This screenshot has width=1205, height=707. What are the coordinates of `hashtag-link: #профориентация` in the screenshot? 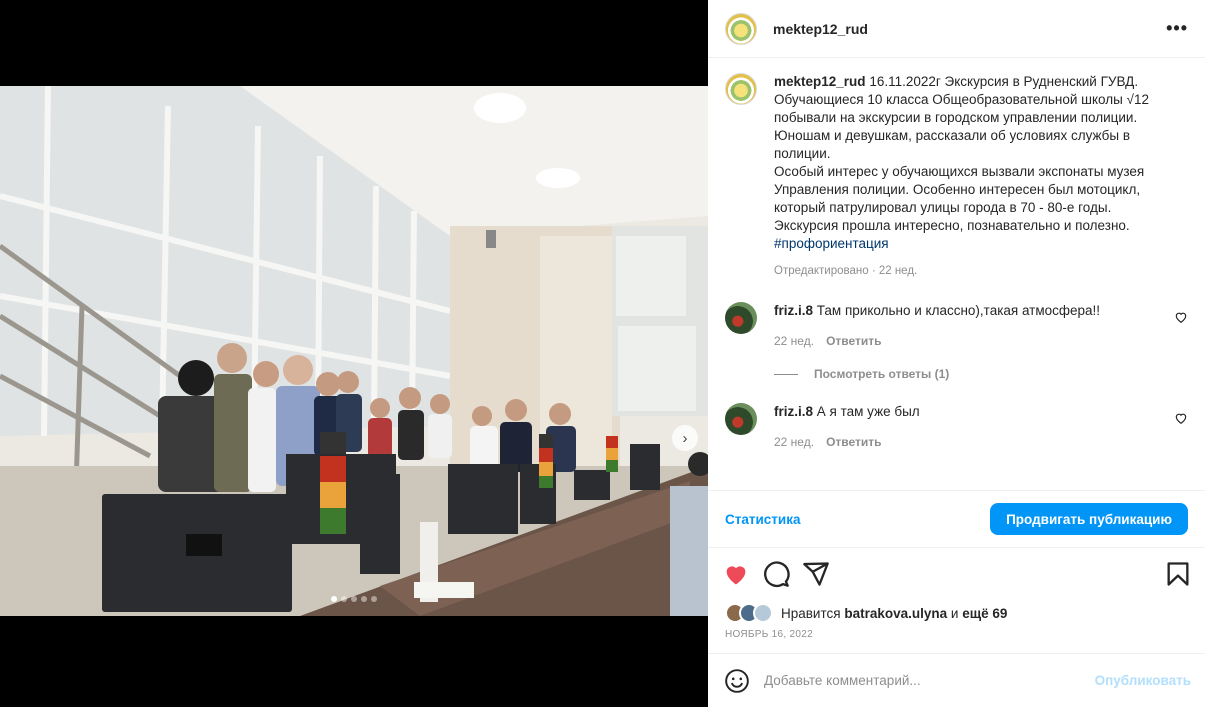 It's located at (831, 243).